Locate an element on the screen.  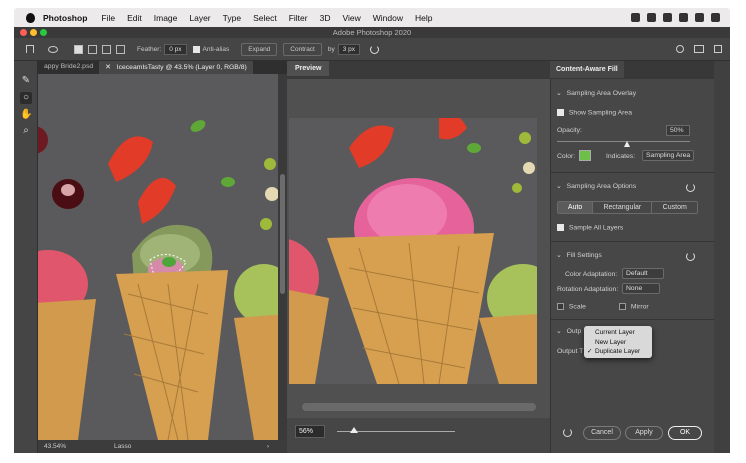
color-adaptation-dropdown: Default is located at coordinates (644, 273).